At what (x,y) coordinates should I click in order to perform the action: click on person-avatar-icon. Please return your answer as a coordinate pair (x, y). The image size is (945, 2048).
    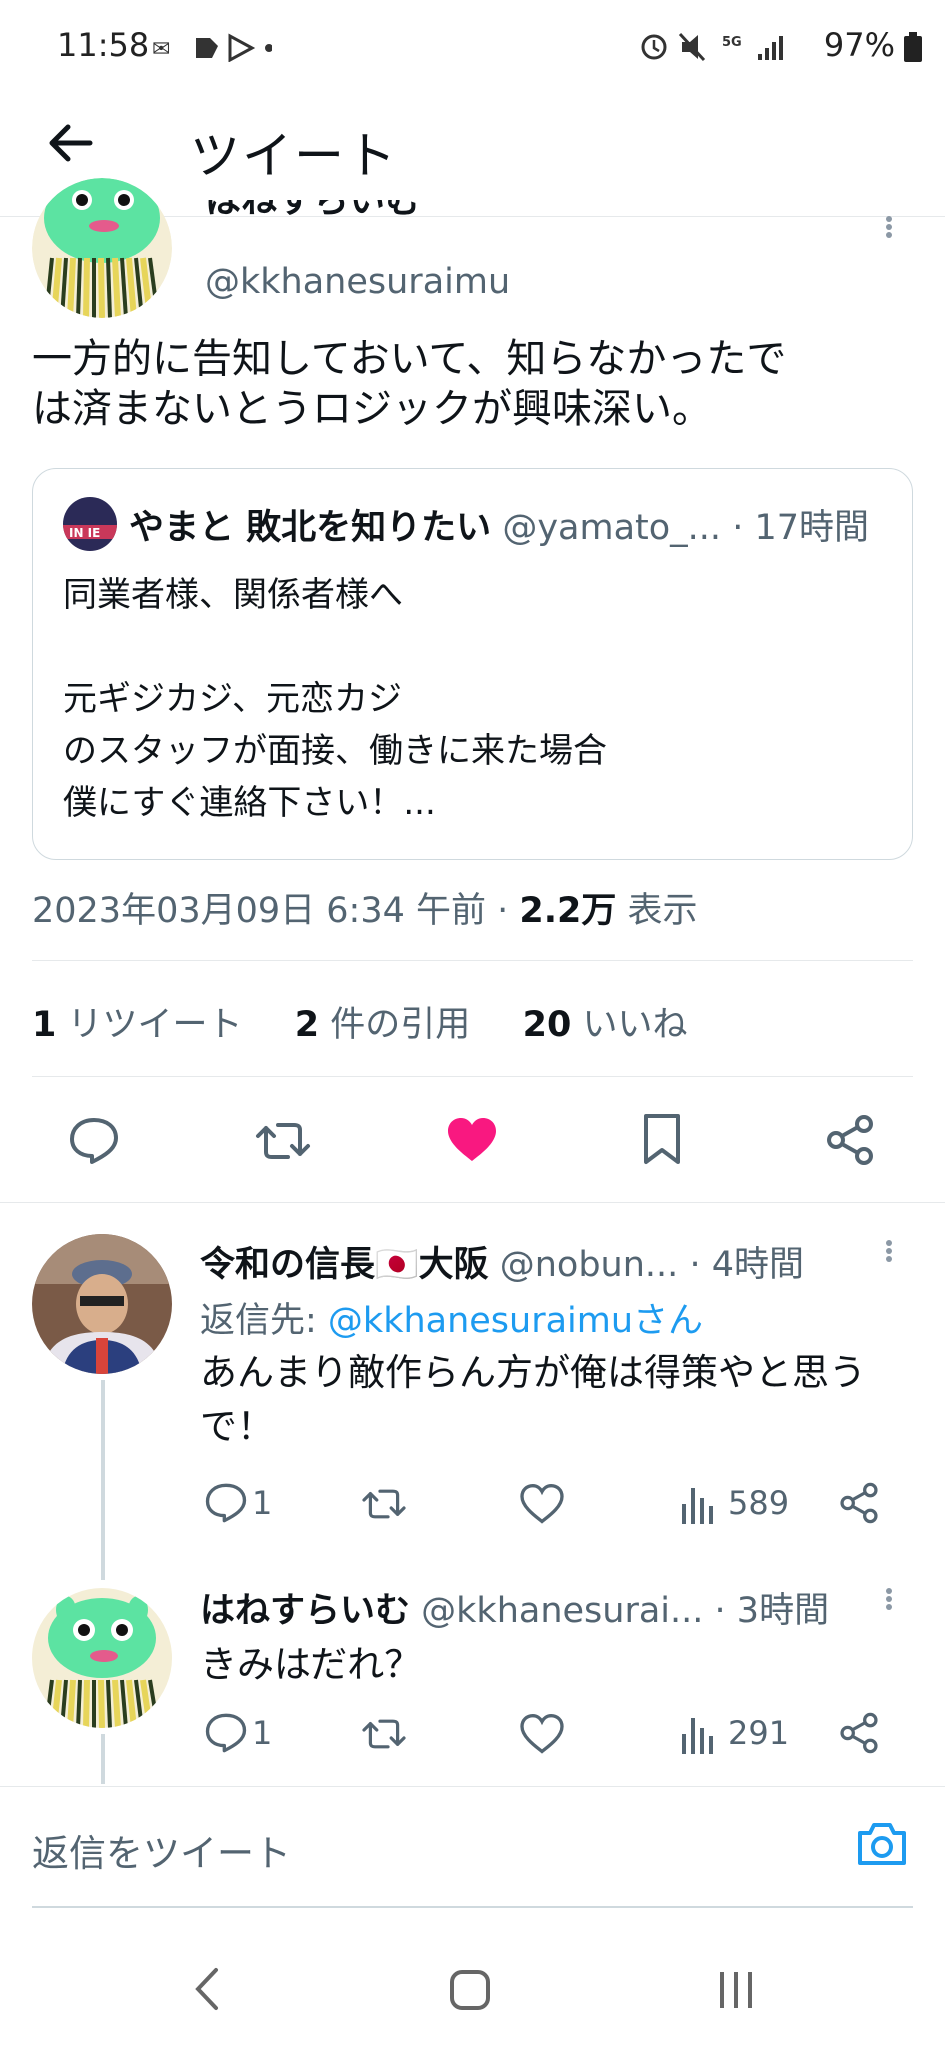
    Looking at the image, I should click on (102, 1304).